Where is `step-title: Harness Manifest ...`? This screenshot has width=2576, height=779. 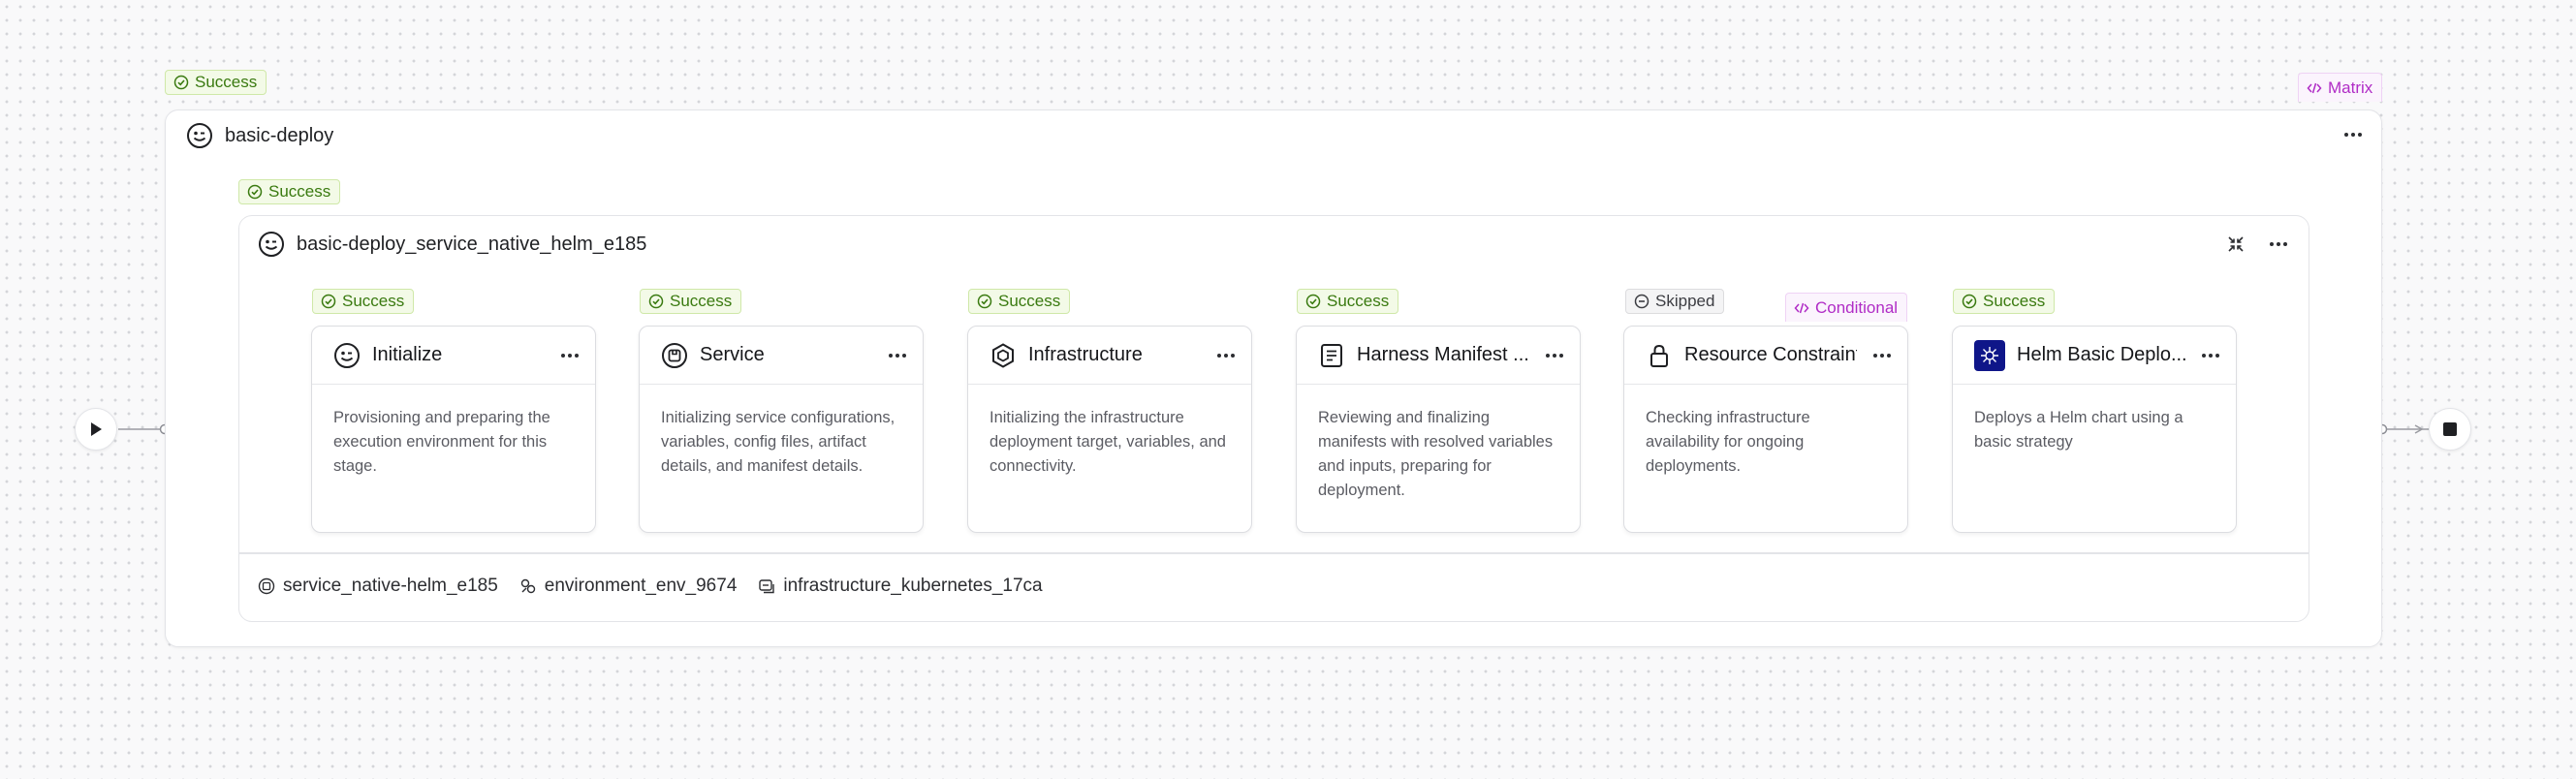 step-title: Harness Manifest ... is located at coordinates (1443, 354).